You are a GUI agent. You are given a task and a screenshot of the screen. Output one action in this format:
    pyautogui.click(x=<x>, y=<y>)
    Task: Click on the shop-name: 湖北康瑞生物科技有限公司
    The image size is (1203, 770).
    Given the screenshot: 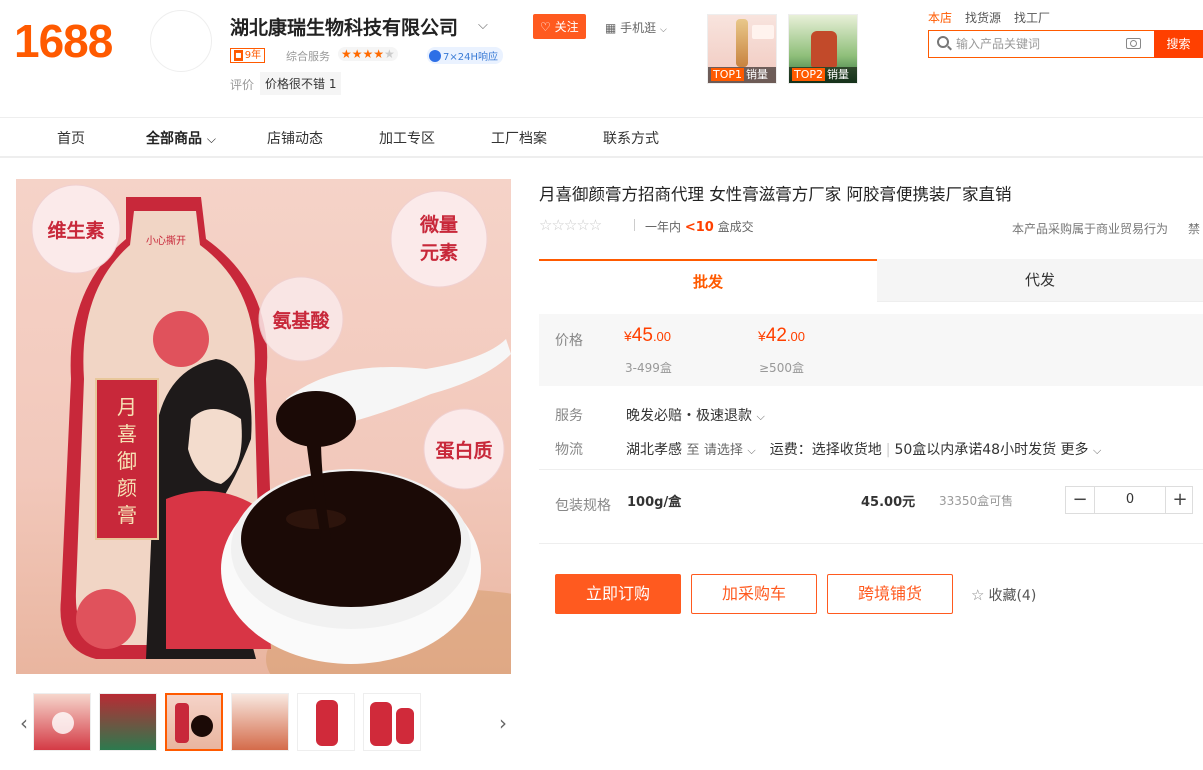 What is the action you would take?
    pyautogui.click(x=344, y=26)
    